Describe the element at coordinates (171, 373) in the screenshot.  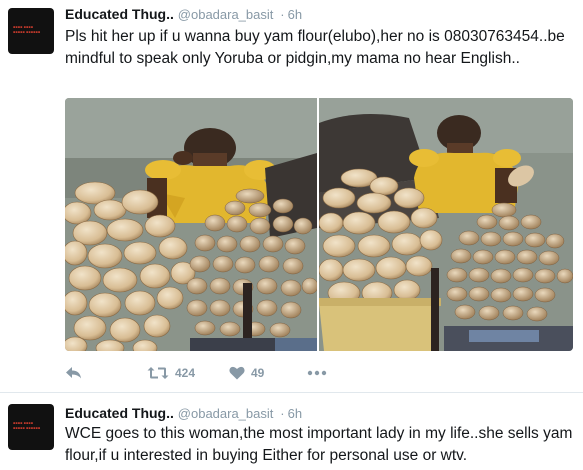
I see `retweet-button: 424` at that location.